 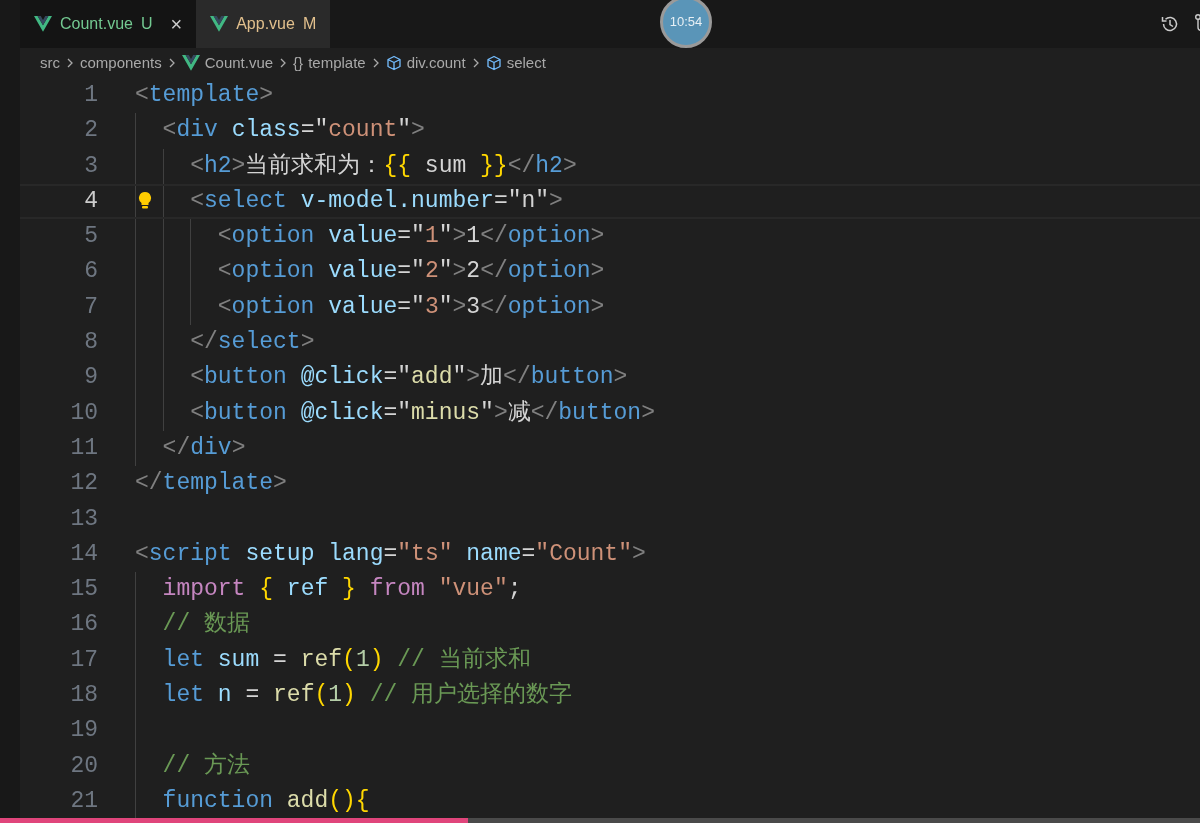 What do you see at coordinates (176, 24) in the screenshot?
I see `close-icon: ×` at bounding box center [176, 24].